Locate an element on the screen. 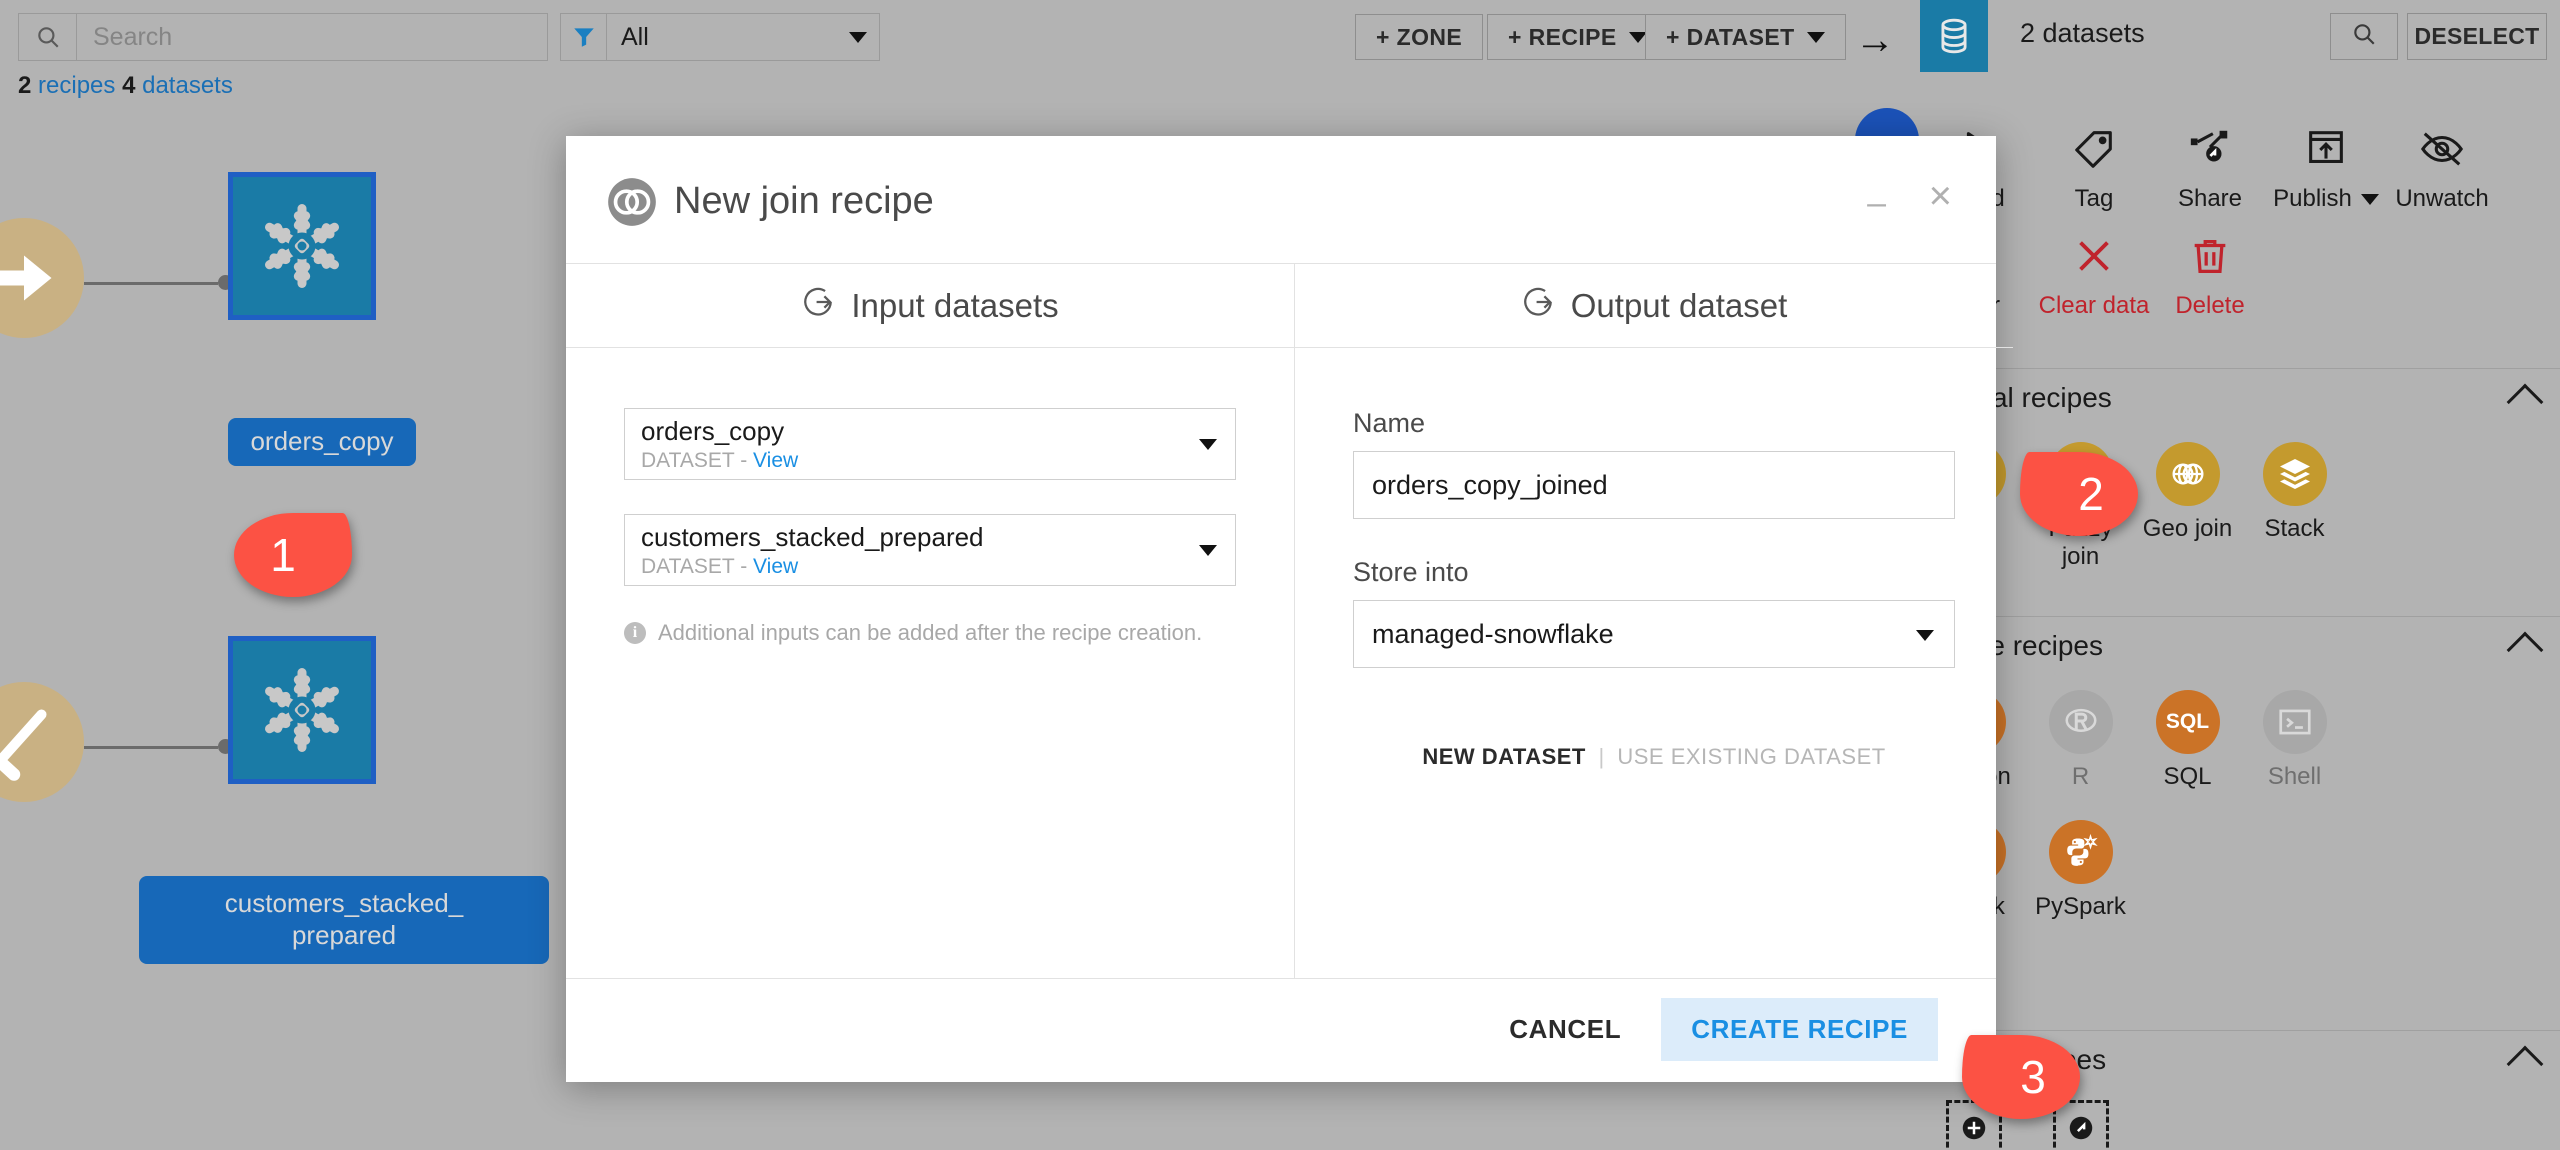  pyspark-icon is located at coordinates (2080, 852).